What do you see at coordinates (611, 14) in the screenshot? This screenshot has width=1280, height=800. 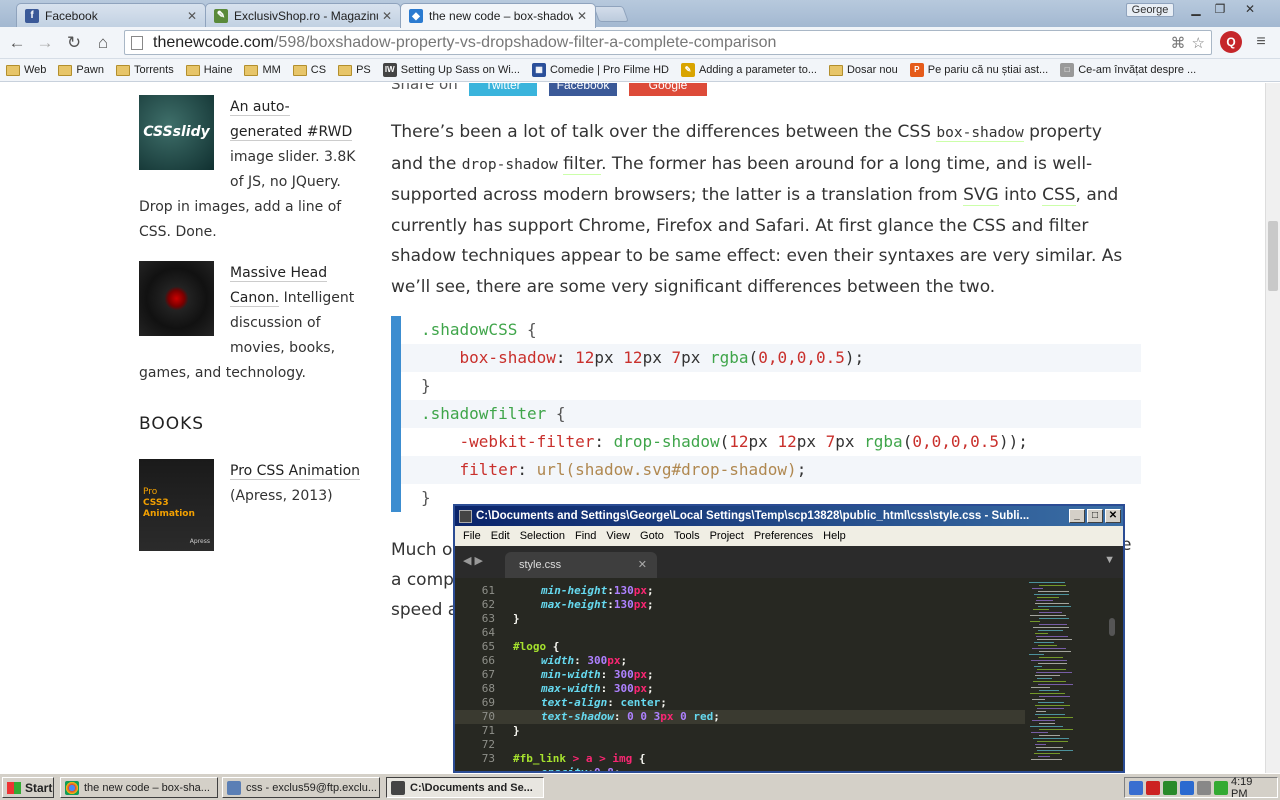 I see `new-tab-button` at bounding box center [611, 14].